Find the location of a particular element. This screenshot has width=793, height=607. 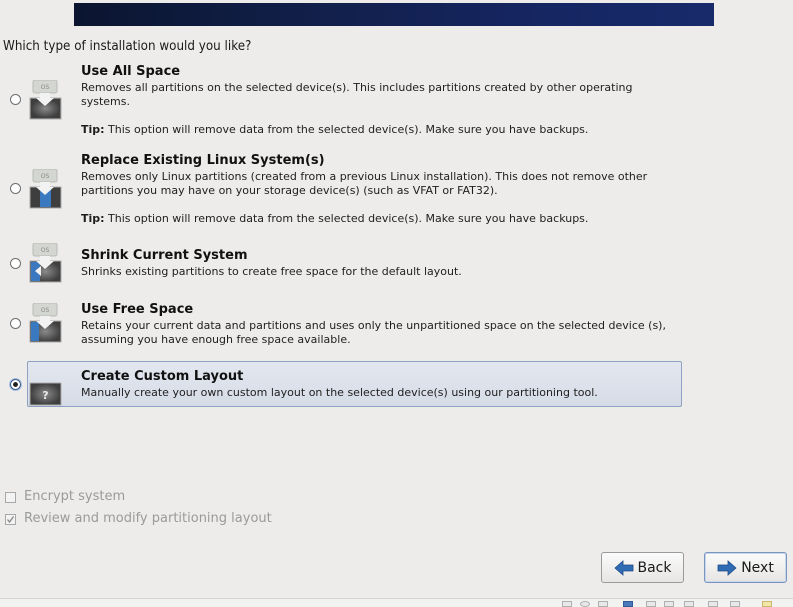

os-use-all-space-icon: OS is located at coordinates (45, 100).